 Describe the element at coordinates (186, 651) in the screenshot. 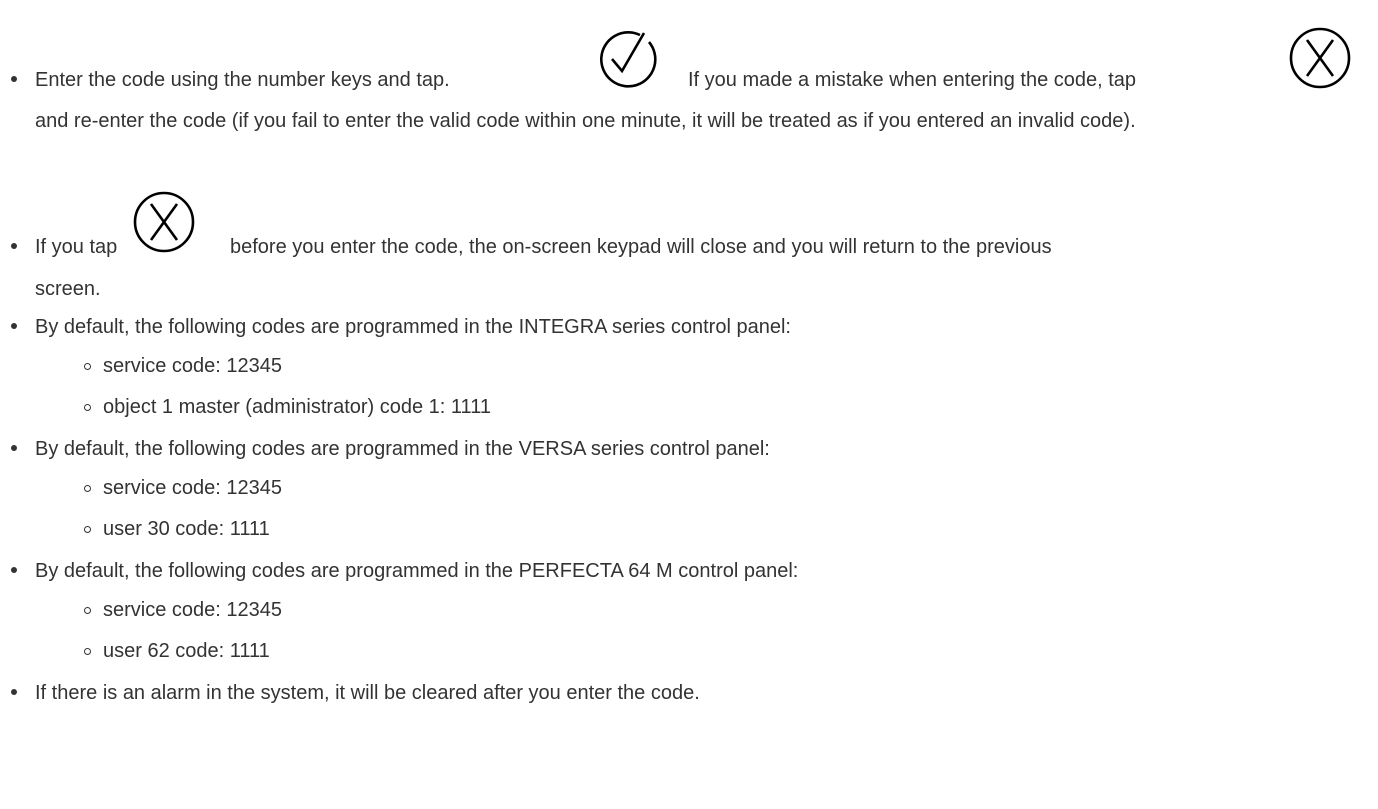

I see `sub-item-user-code: user 62 code: 1111` at that location.